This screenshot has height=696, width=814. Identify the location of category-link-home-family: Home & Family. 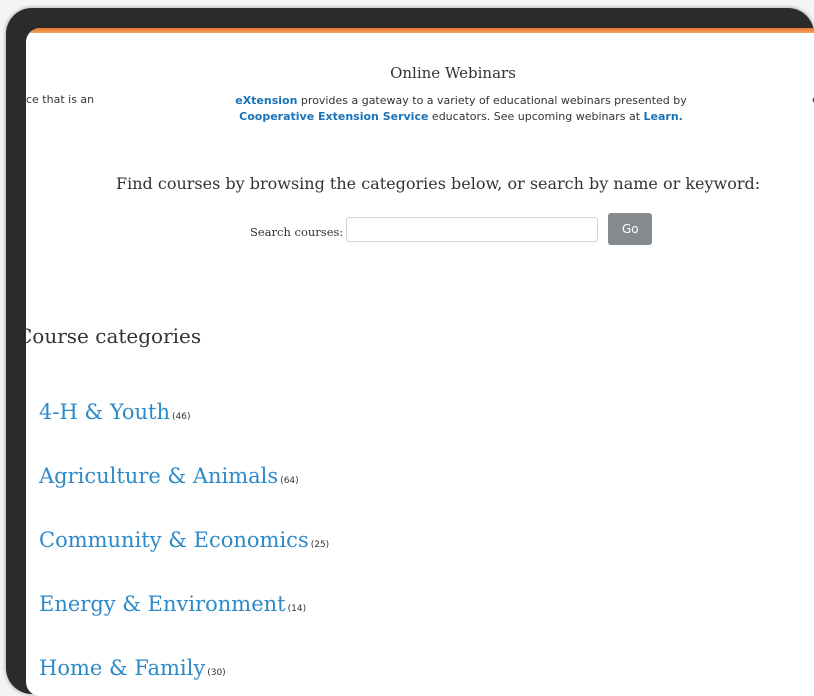
(122, 668).